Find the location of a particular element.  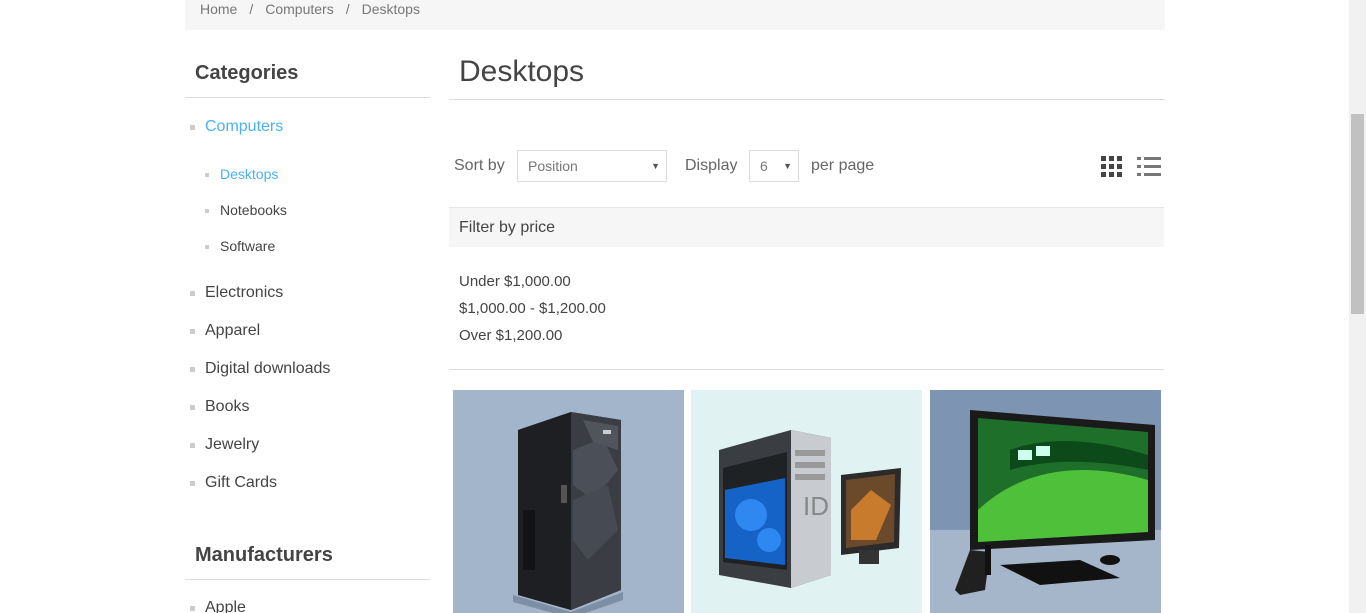

display-label: Display is located at coordinates (711, 165).